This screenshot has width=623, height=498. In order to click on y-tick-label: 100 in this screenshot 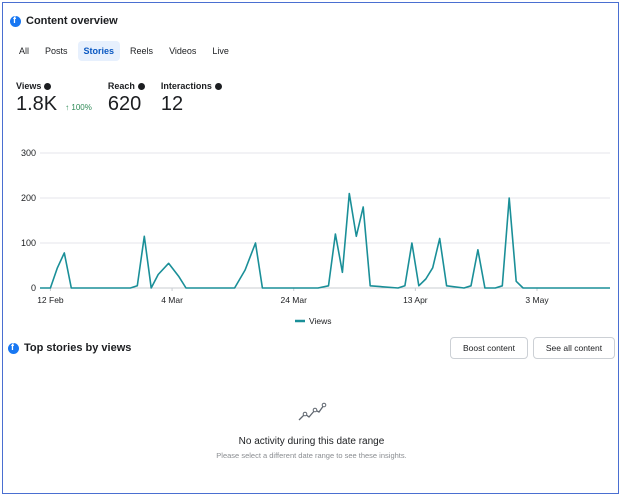, I will do `click(28, 243)`.